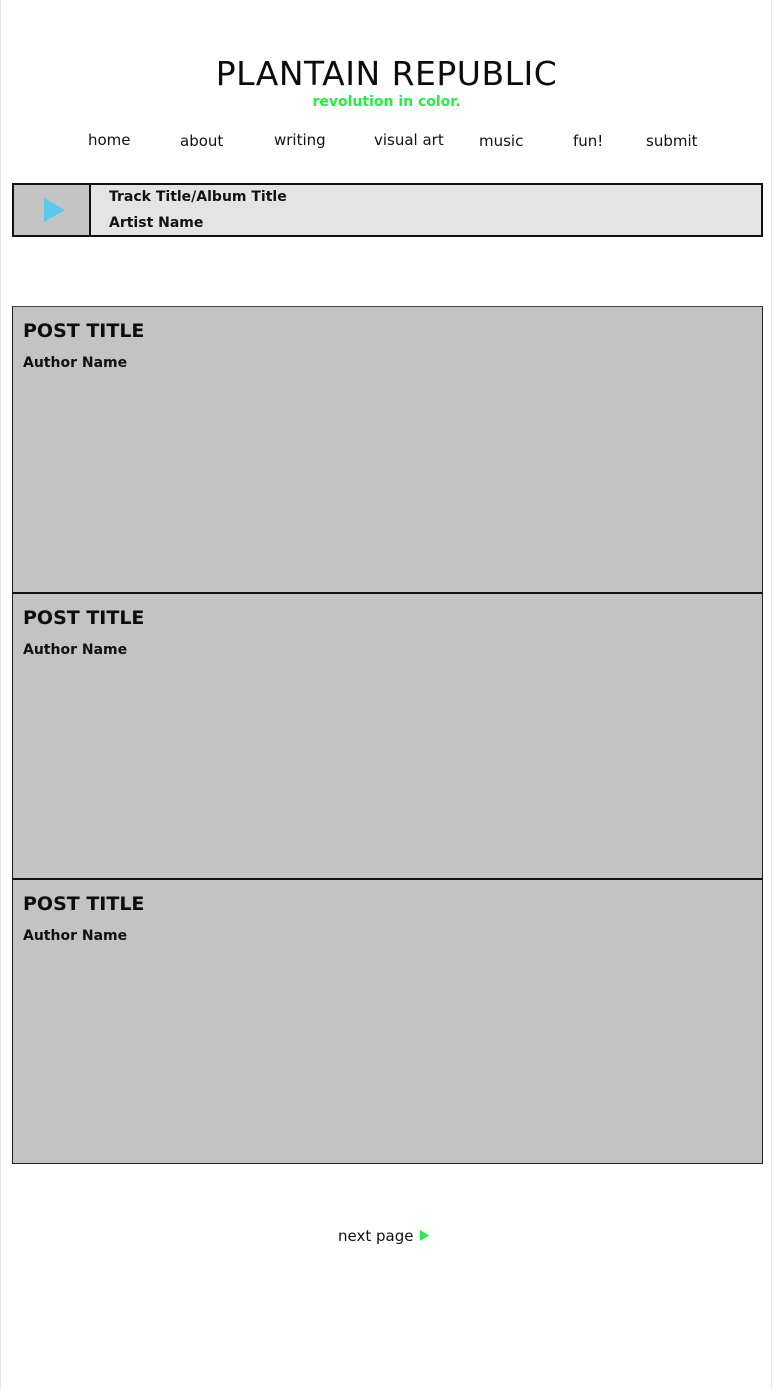 The height and width of the screenshot is (1390, 773). What do you see at coordinates (109, 140) in the screenshot?
I see `nav-item-home: home` at bounding box center [109, 140].